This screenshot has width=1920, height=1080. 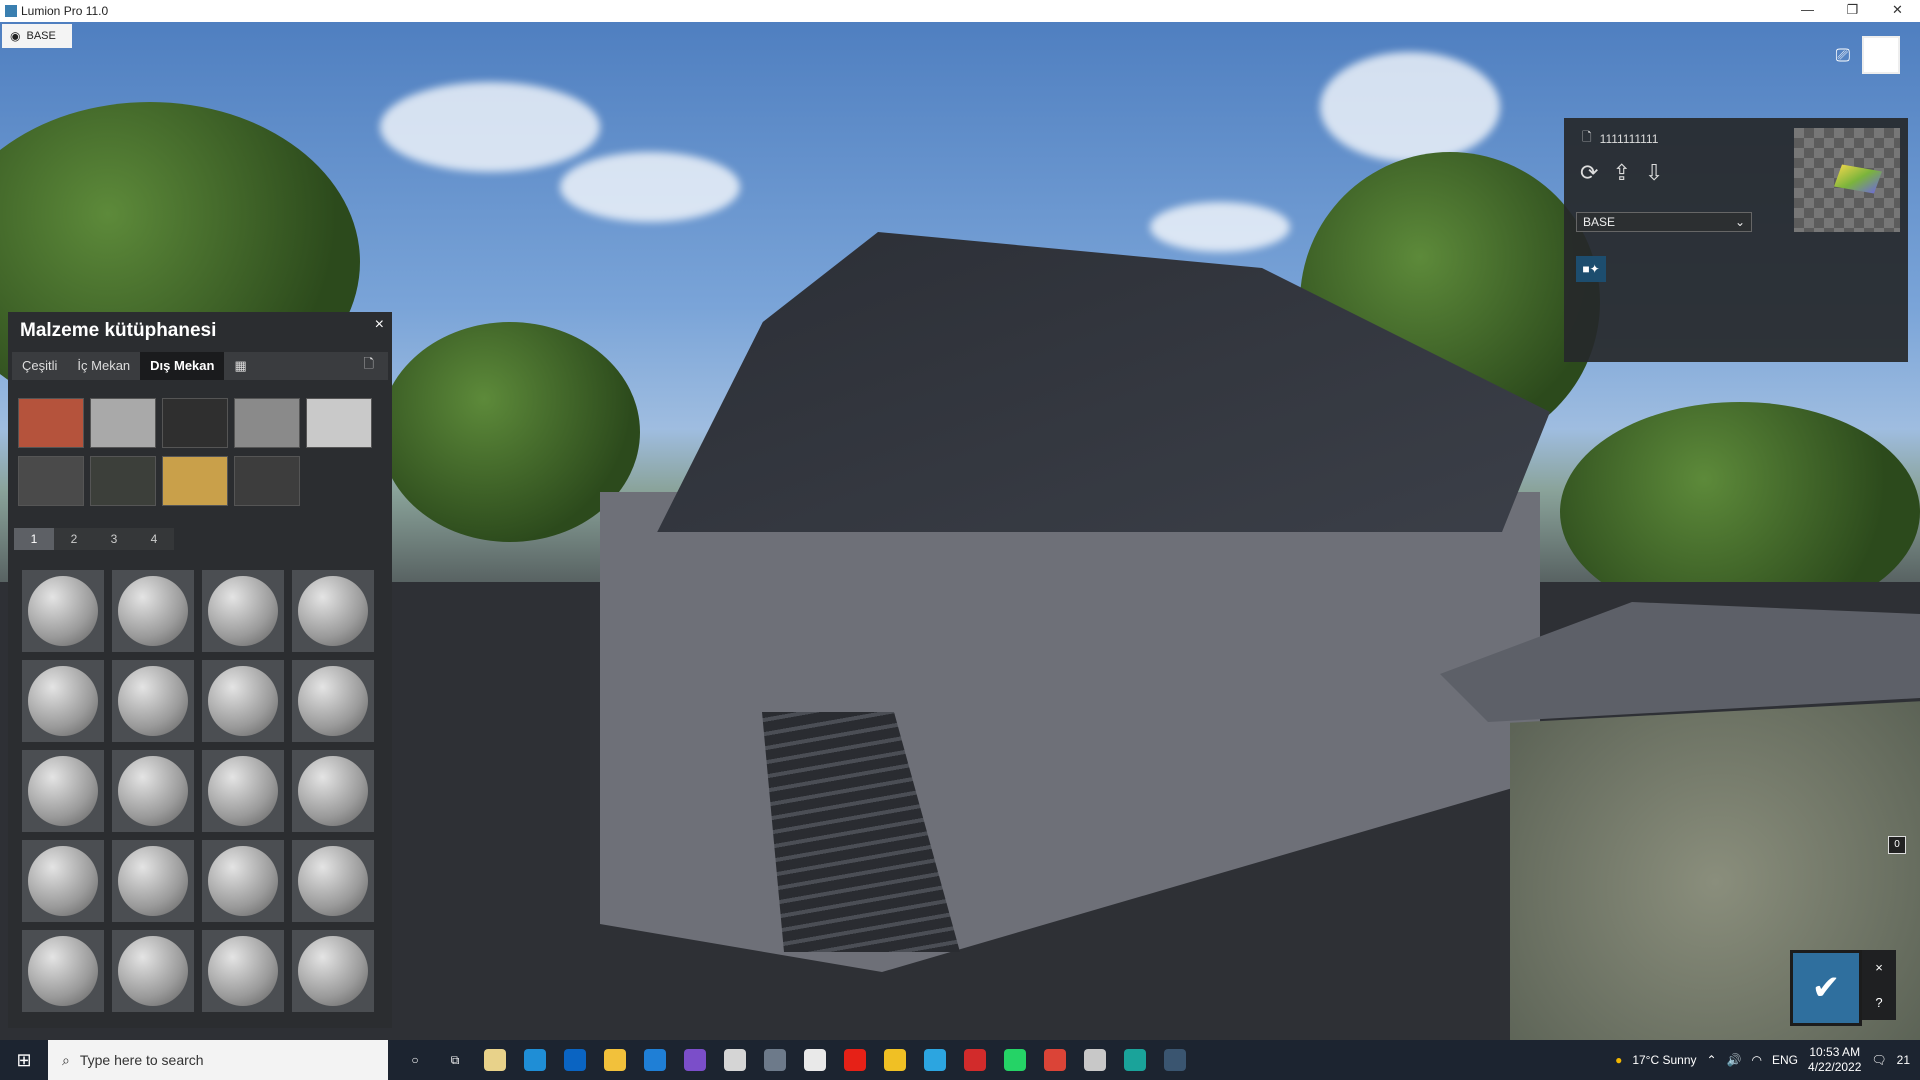 What do you see at coordinates (535, 1060) in the screenshot?
I see `edge-icon` at bounding box center [535, 1060].